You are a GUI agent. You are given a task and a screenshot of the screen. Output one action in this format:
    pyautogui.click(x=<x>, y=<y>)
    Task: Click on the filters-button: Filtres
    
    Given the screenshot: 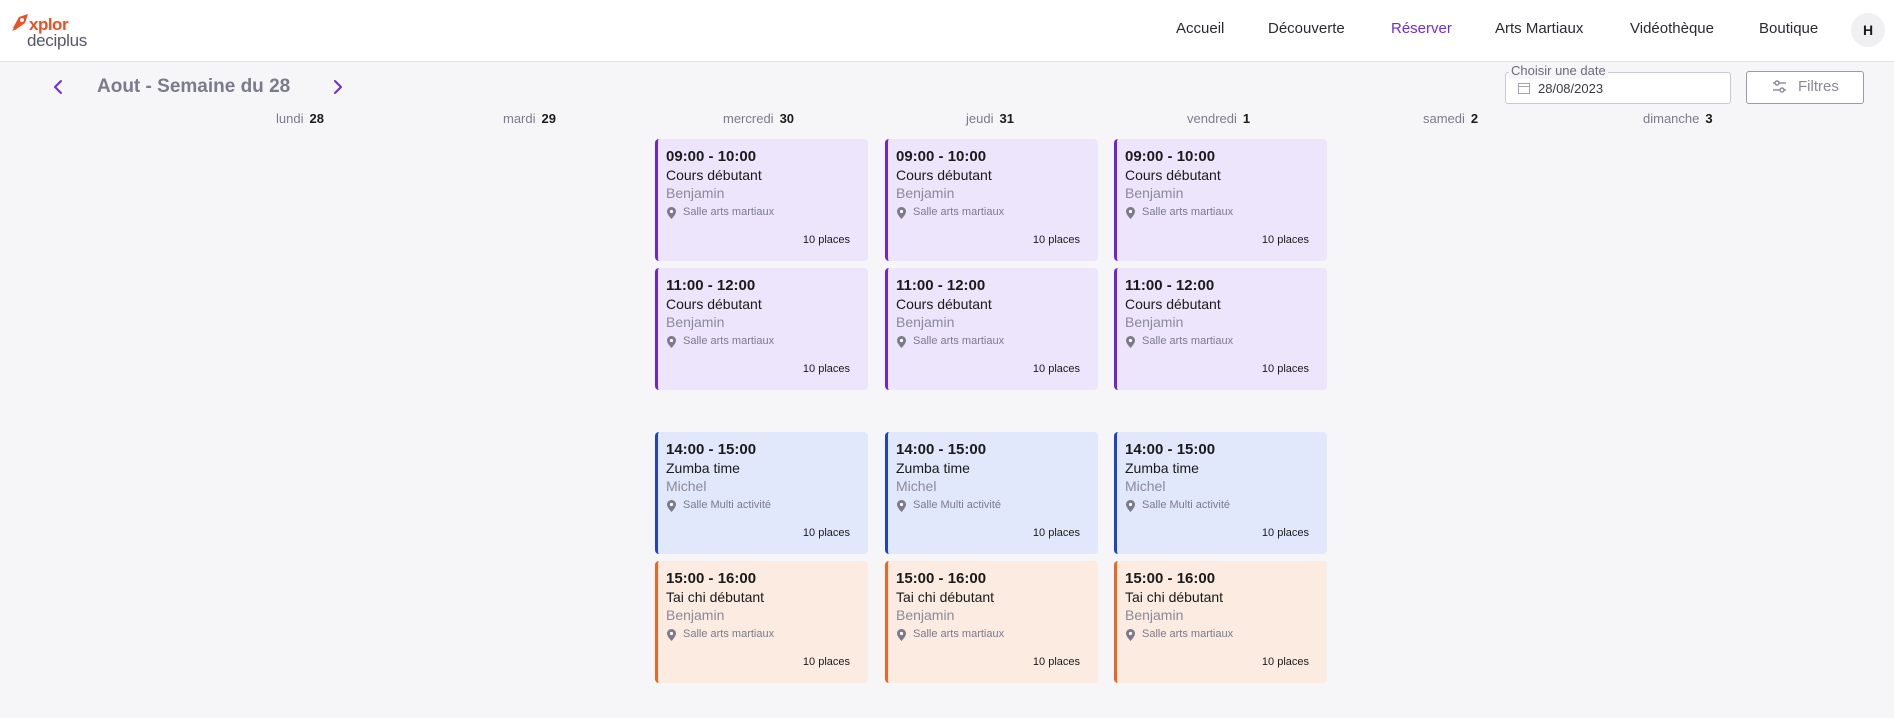 What is the action you would take?
    pyautogui.click(x=1805, y=87)
    